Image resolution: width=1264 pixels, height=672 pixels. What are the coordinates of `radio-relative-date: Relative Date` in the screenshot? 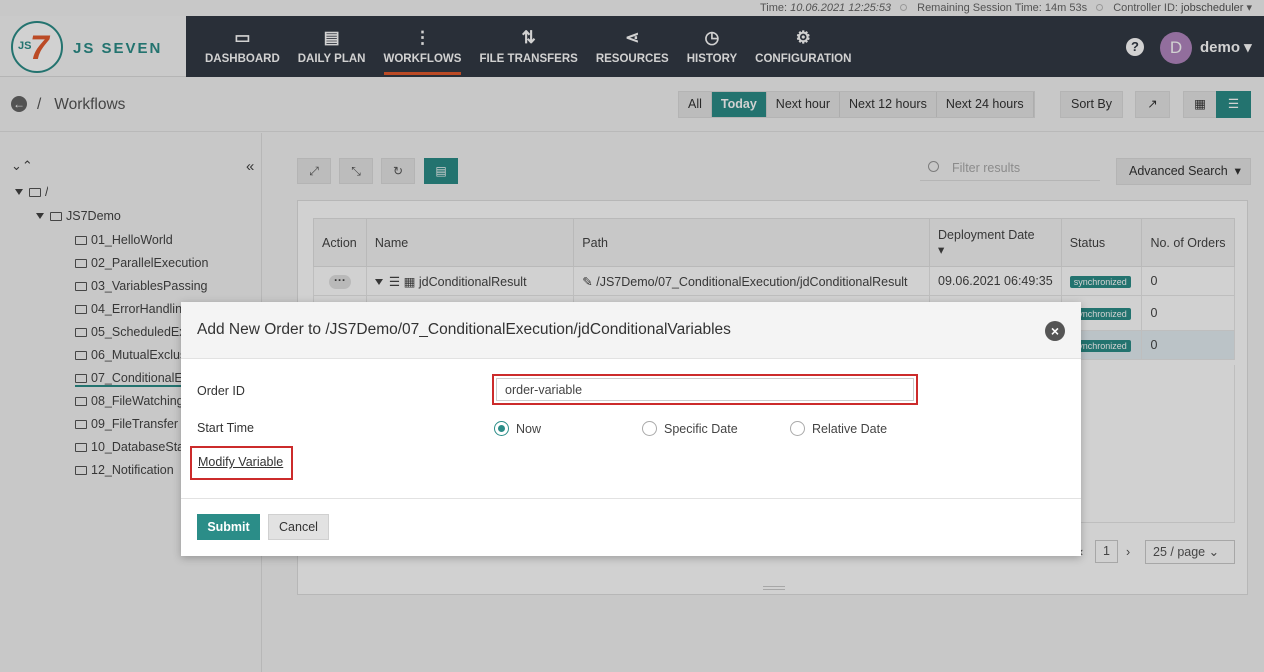 It's located at (838, 428).